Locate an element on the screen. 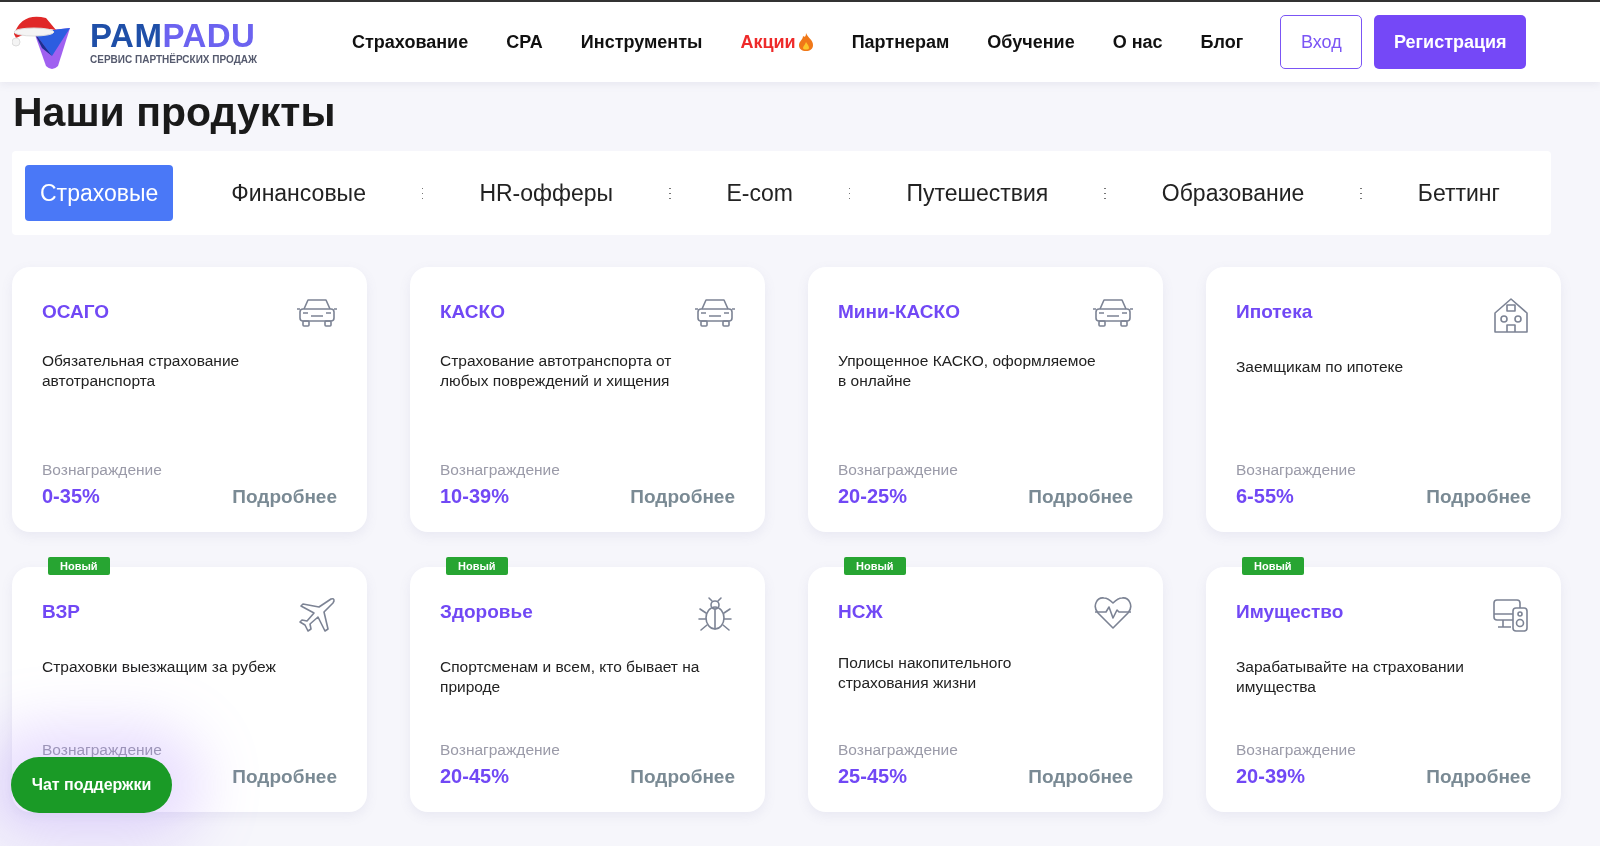 The width and height of the screenshot is (1600, 846). nav-link: О нас is located at coordinates (1137, 42).